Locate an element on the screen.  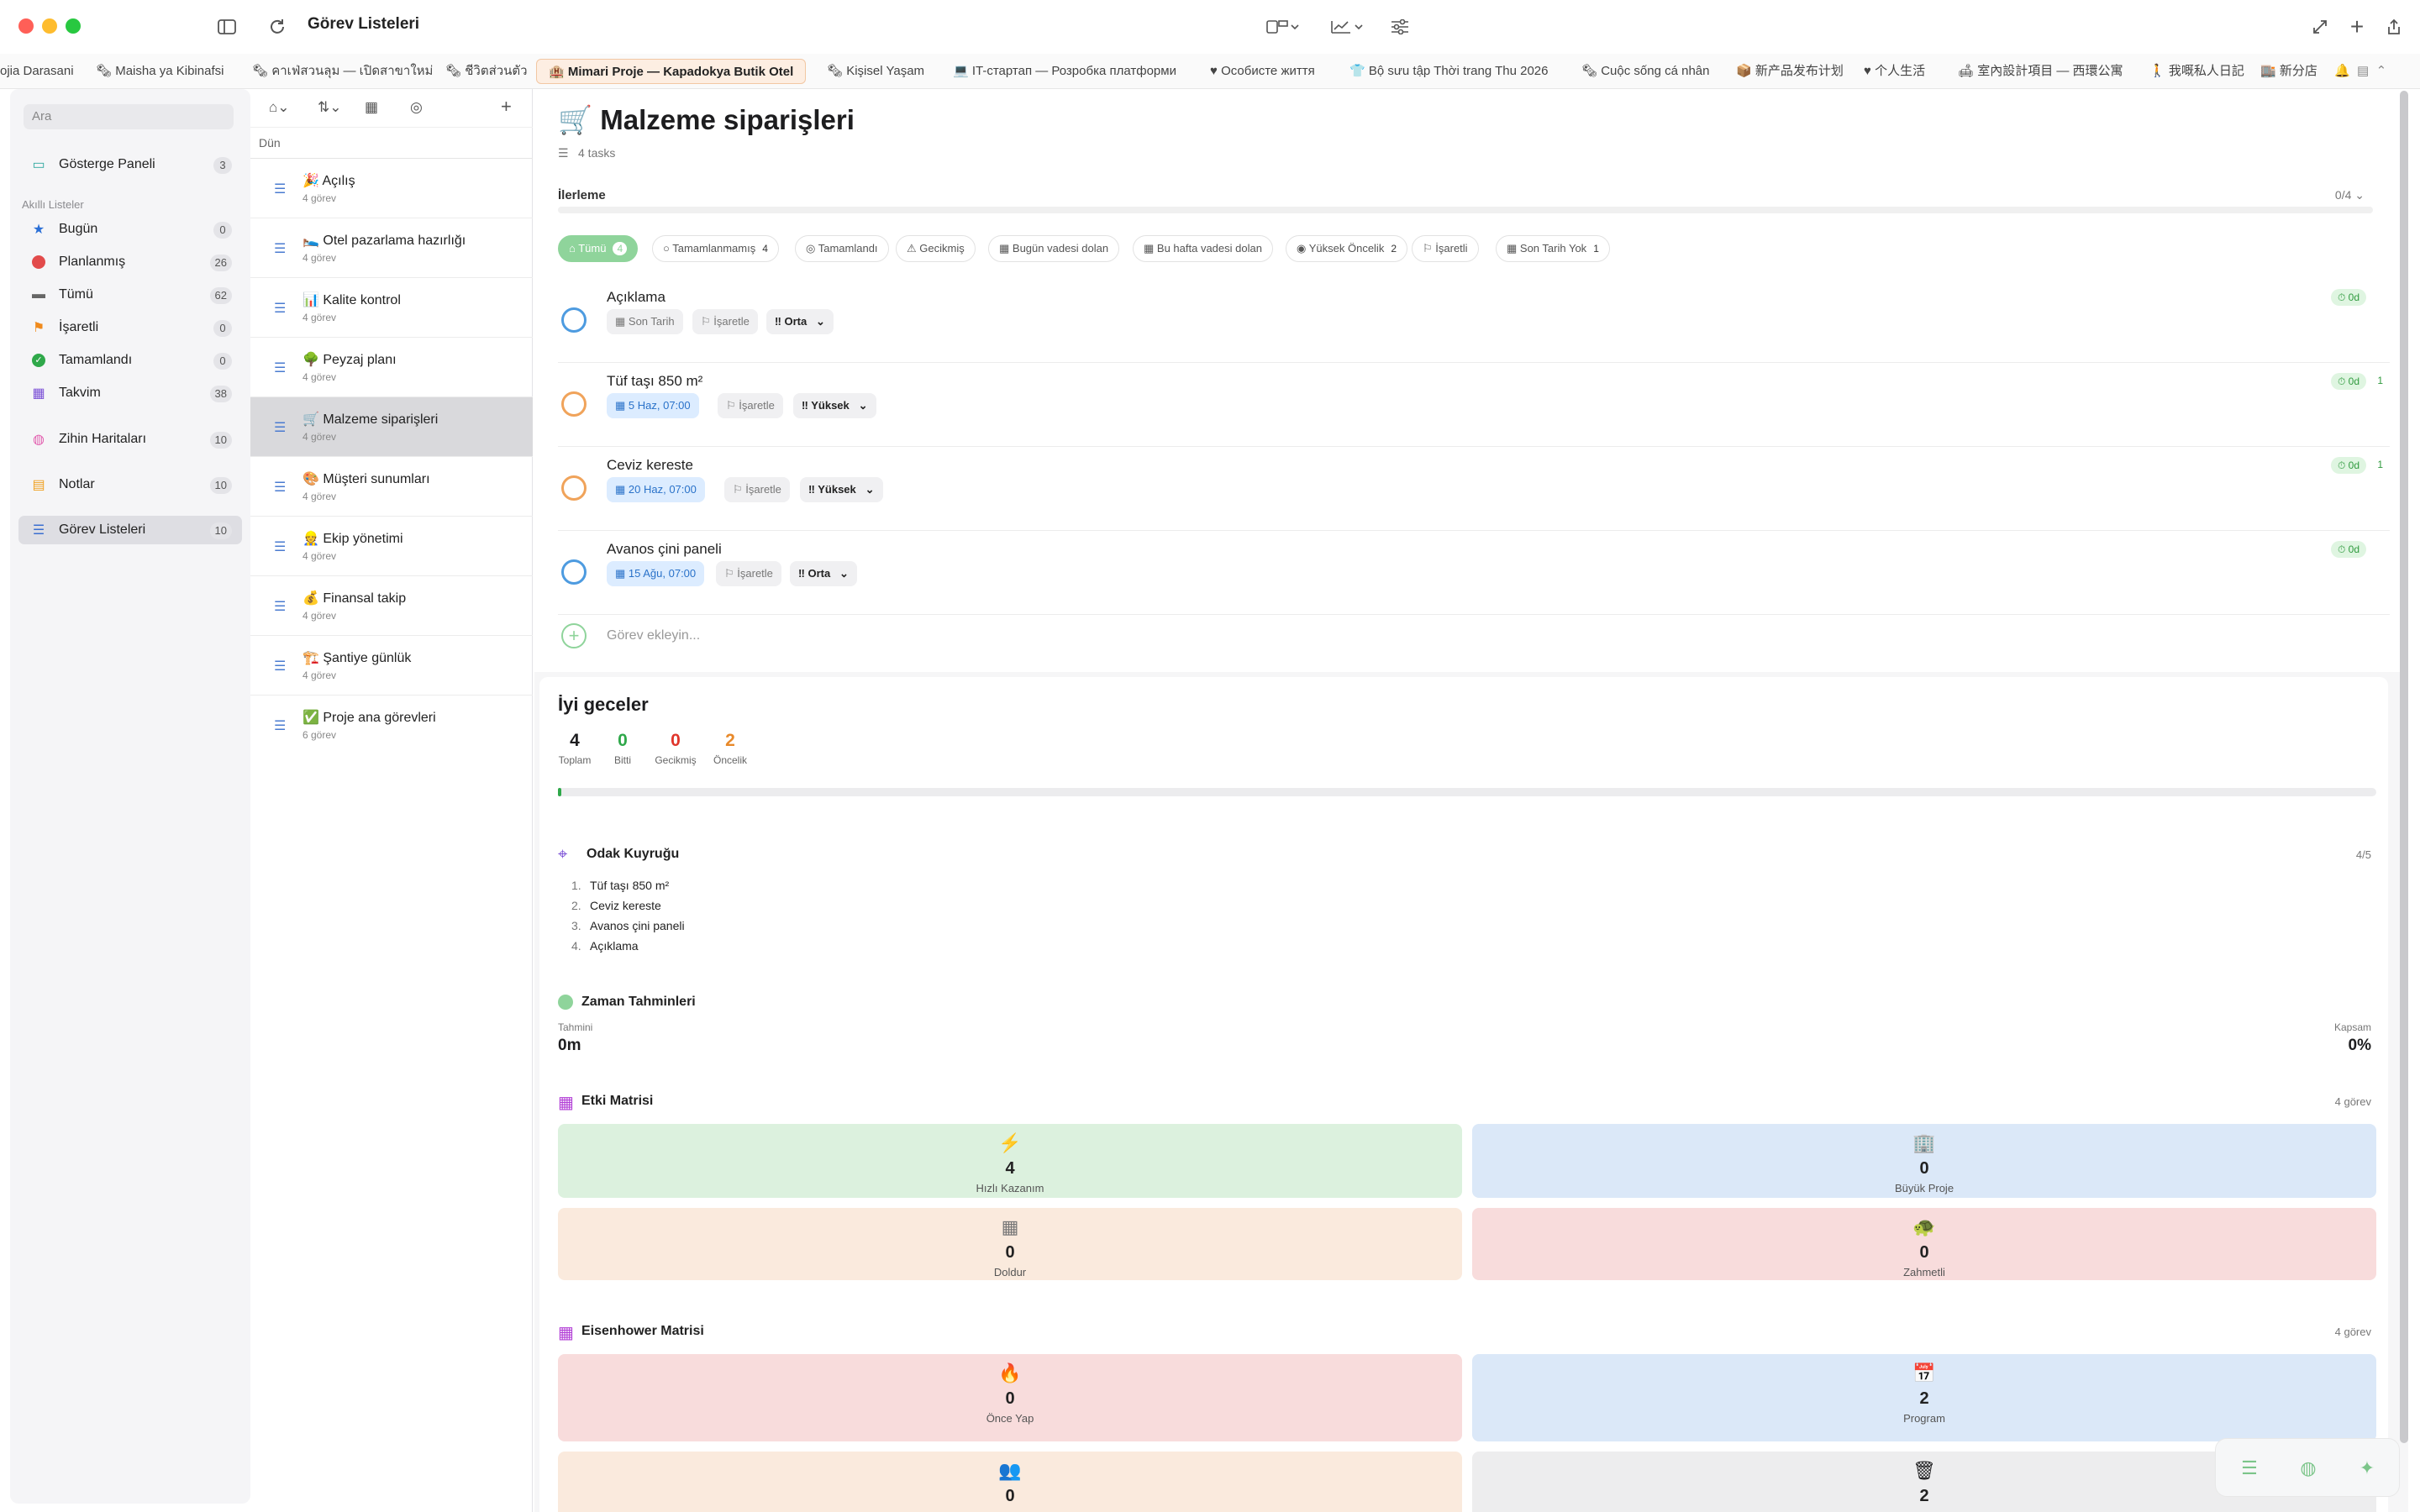
progress-value: 0/4 ⌄ is located at coordinates (2350, 195).